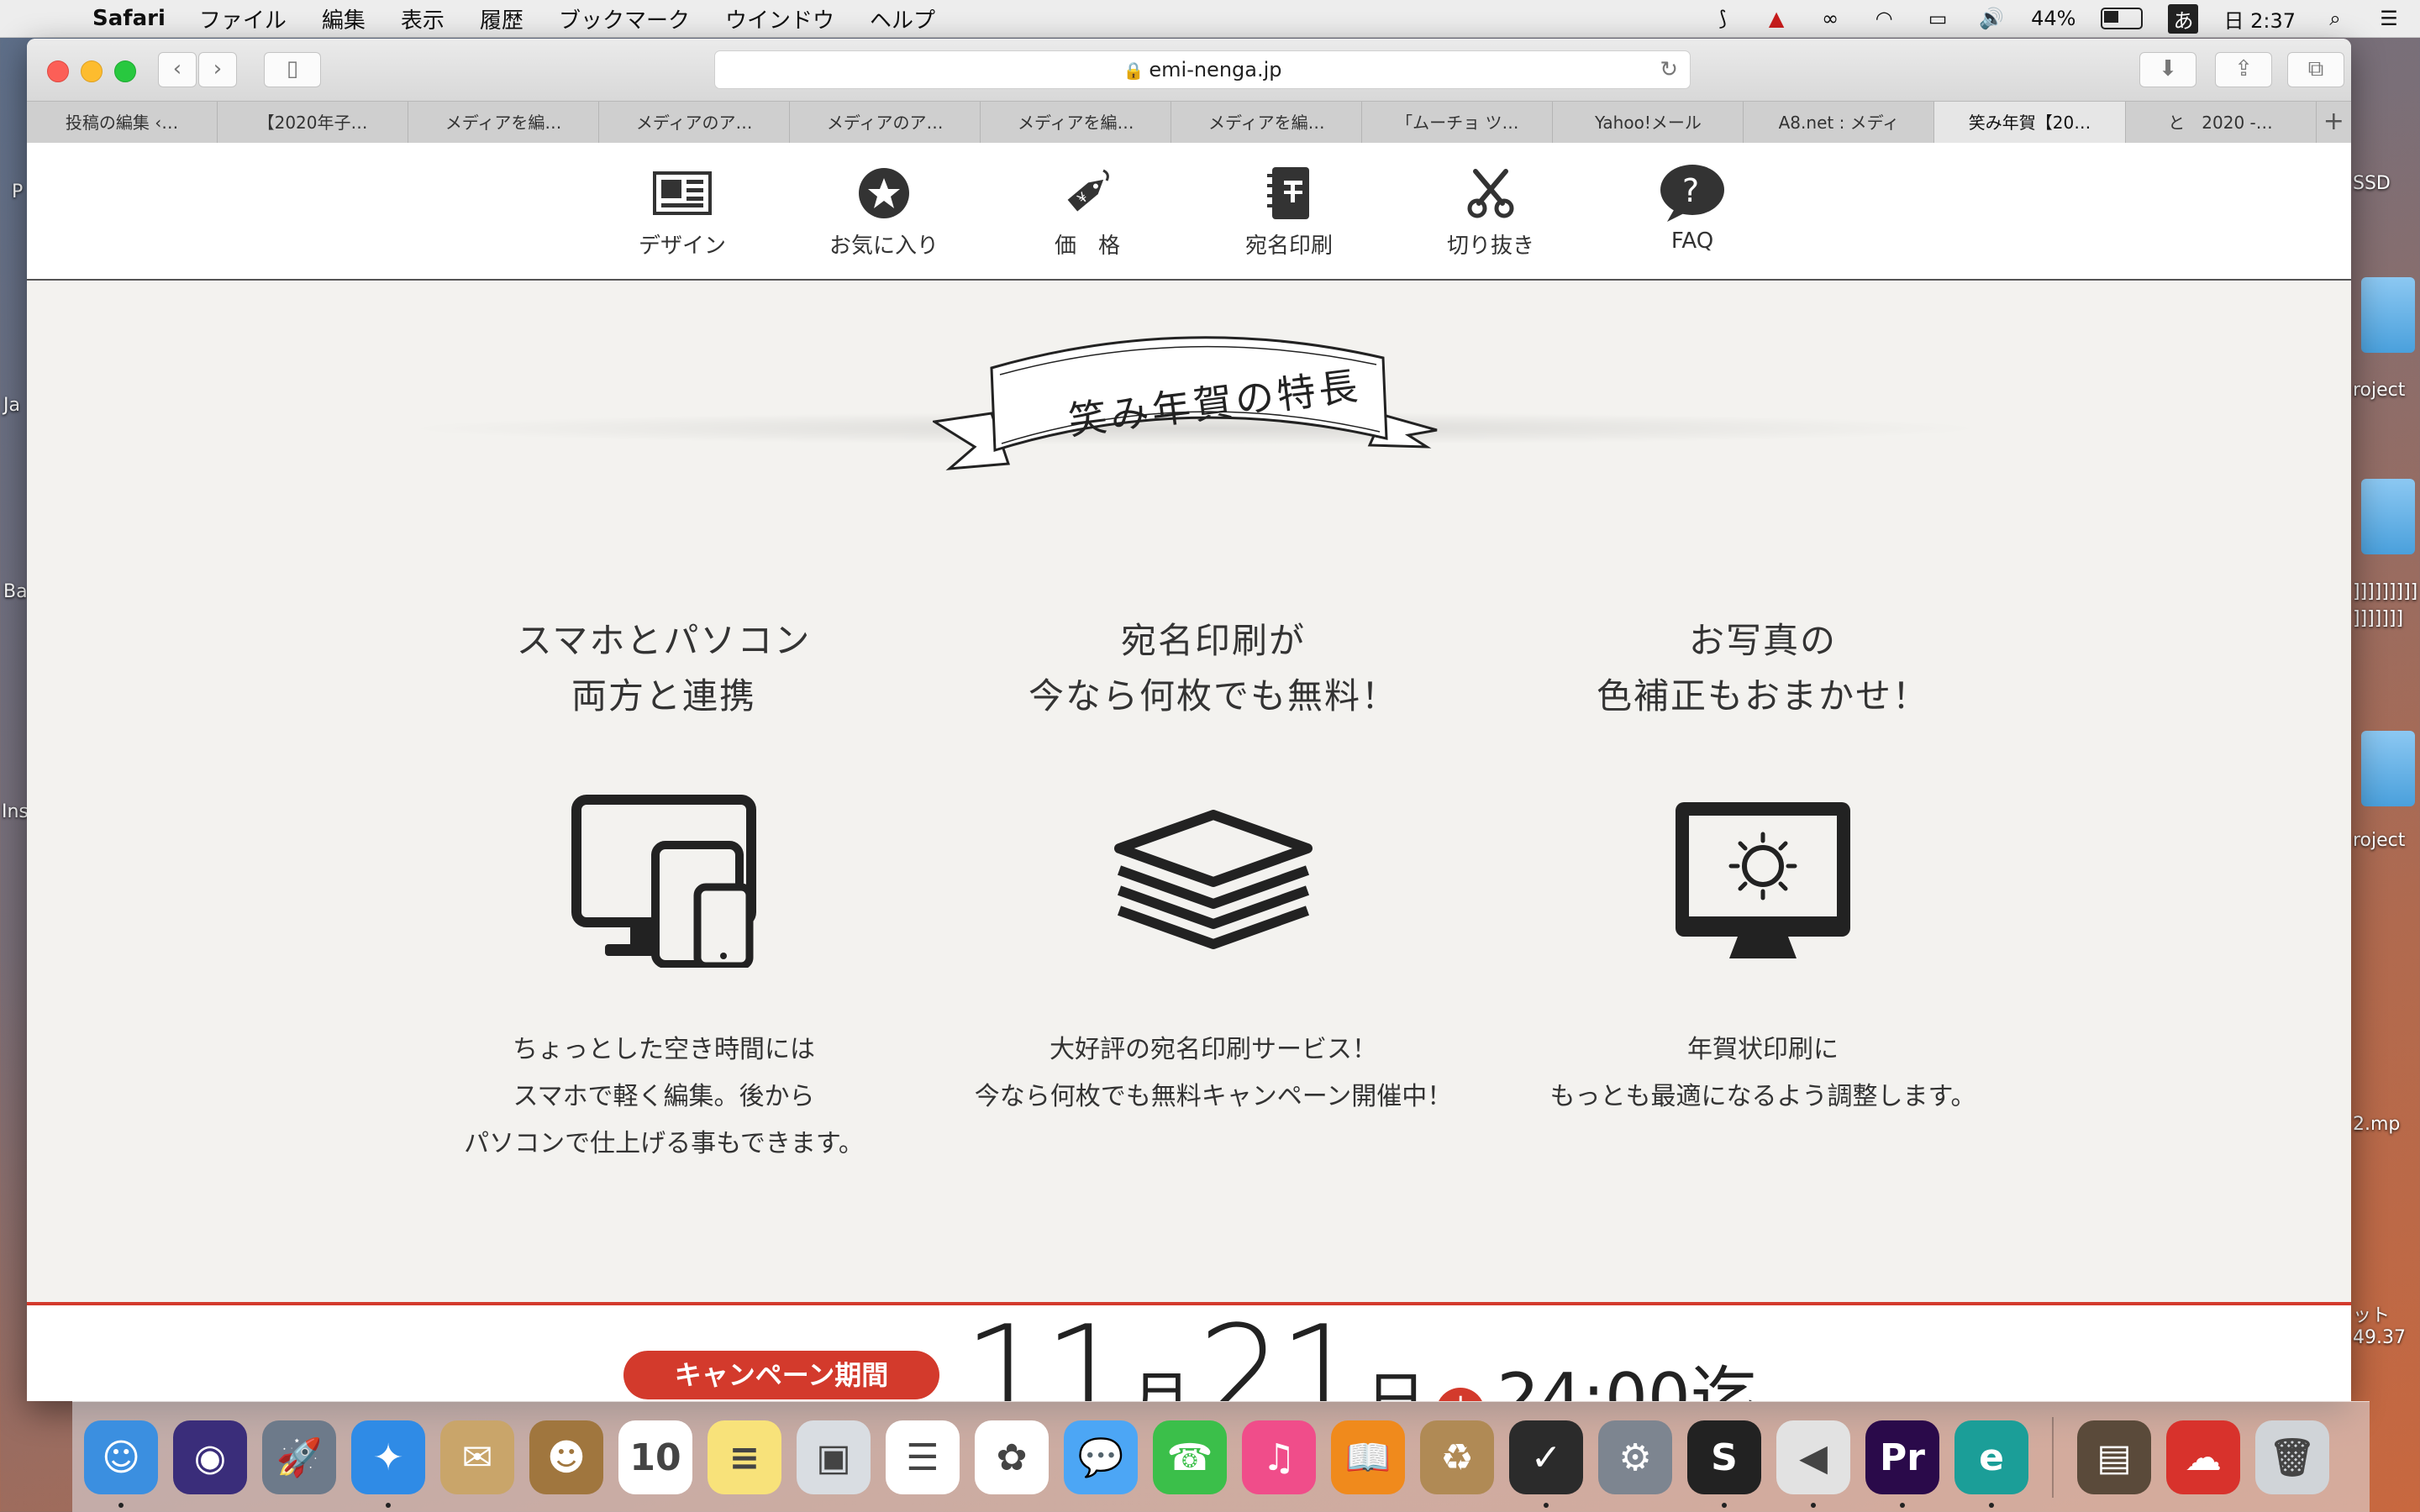 This screenshot has height=1512, width=2420. Describe the element at coordinates (779, 18) in the screenshot. I see `menu-window: ウインドウ` at that location.